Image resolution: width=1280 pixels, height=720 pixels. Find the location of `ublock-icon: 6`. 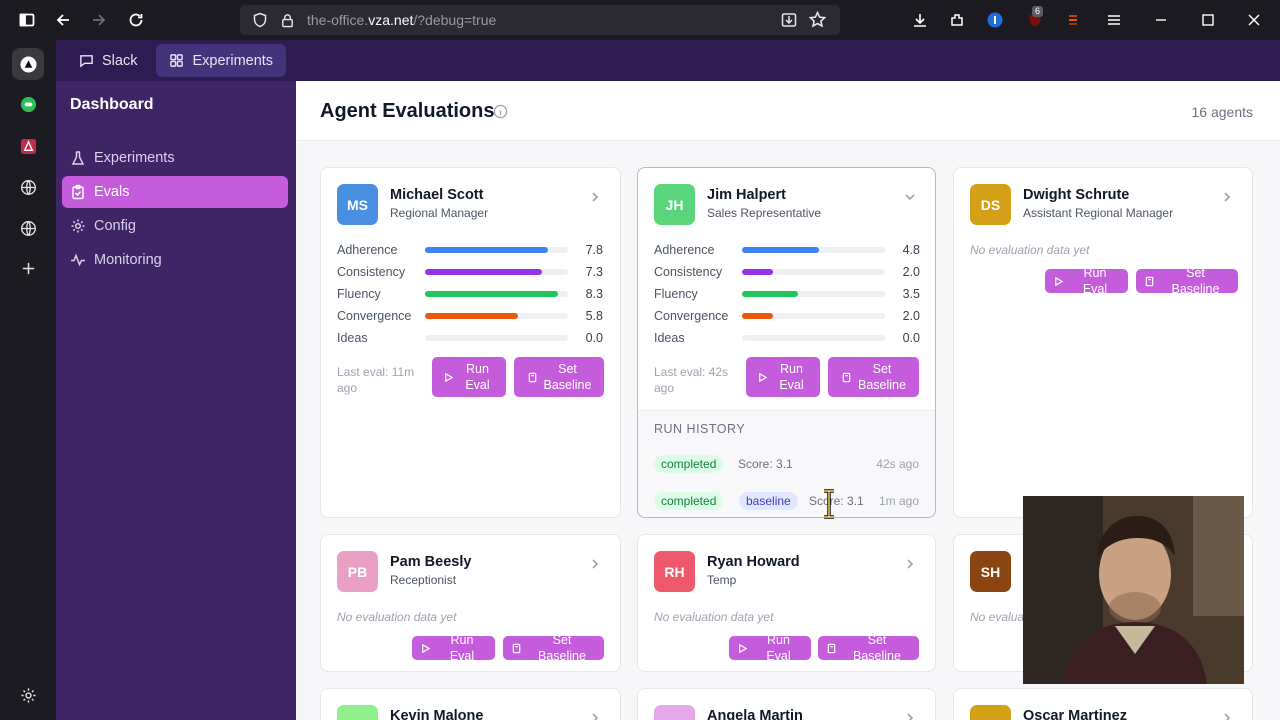

ublock-icon: 6 is located at coordinates (1035, 20).